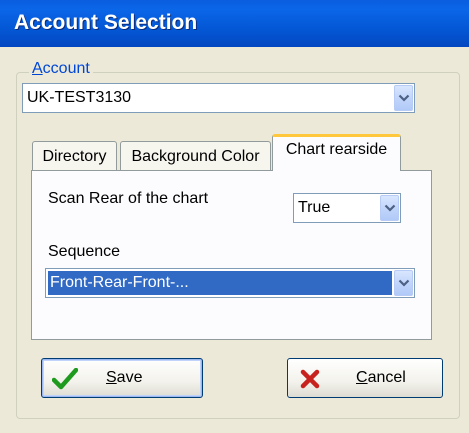 This screenshot has height=433, width=469. I want to click on title-bar: Account Selection, so click(234, 23).